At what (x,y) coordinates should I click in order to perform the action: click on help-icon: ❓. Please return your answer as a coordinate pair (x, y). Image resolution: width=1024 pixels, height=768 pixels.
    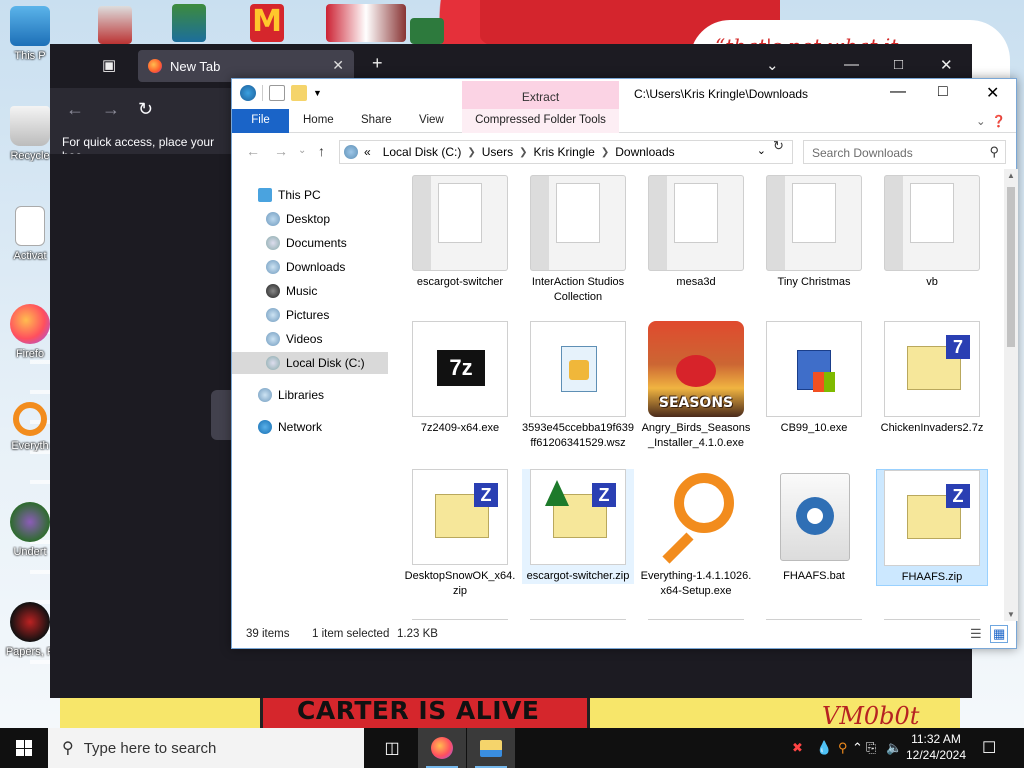
    Looking at the image, I should click on (999, 121).